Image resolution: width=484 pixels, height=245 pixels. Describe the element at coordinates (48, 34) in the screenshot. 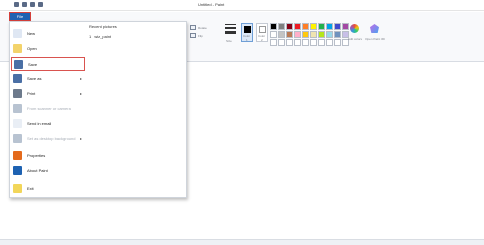

I see `file-menu-item-new: New` at that location.